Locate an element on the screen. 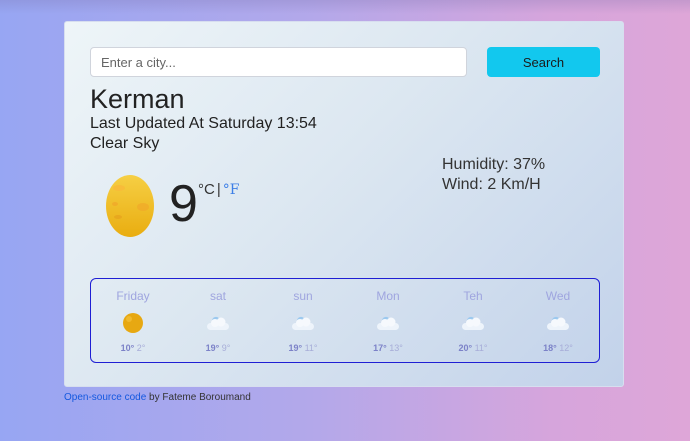 This screenshot has width=690, height=441. forecast-day: Friday 10° 2° is located at coordinates (133, 321).